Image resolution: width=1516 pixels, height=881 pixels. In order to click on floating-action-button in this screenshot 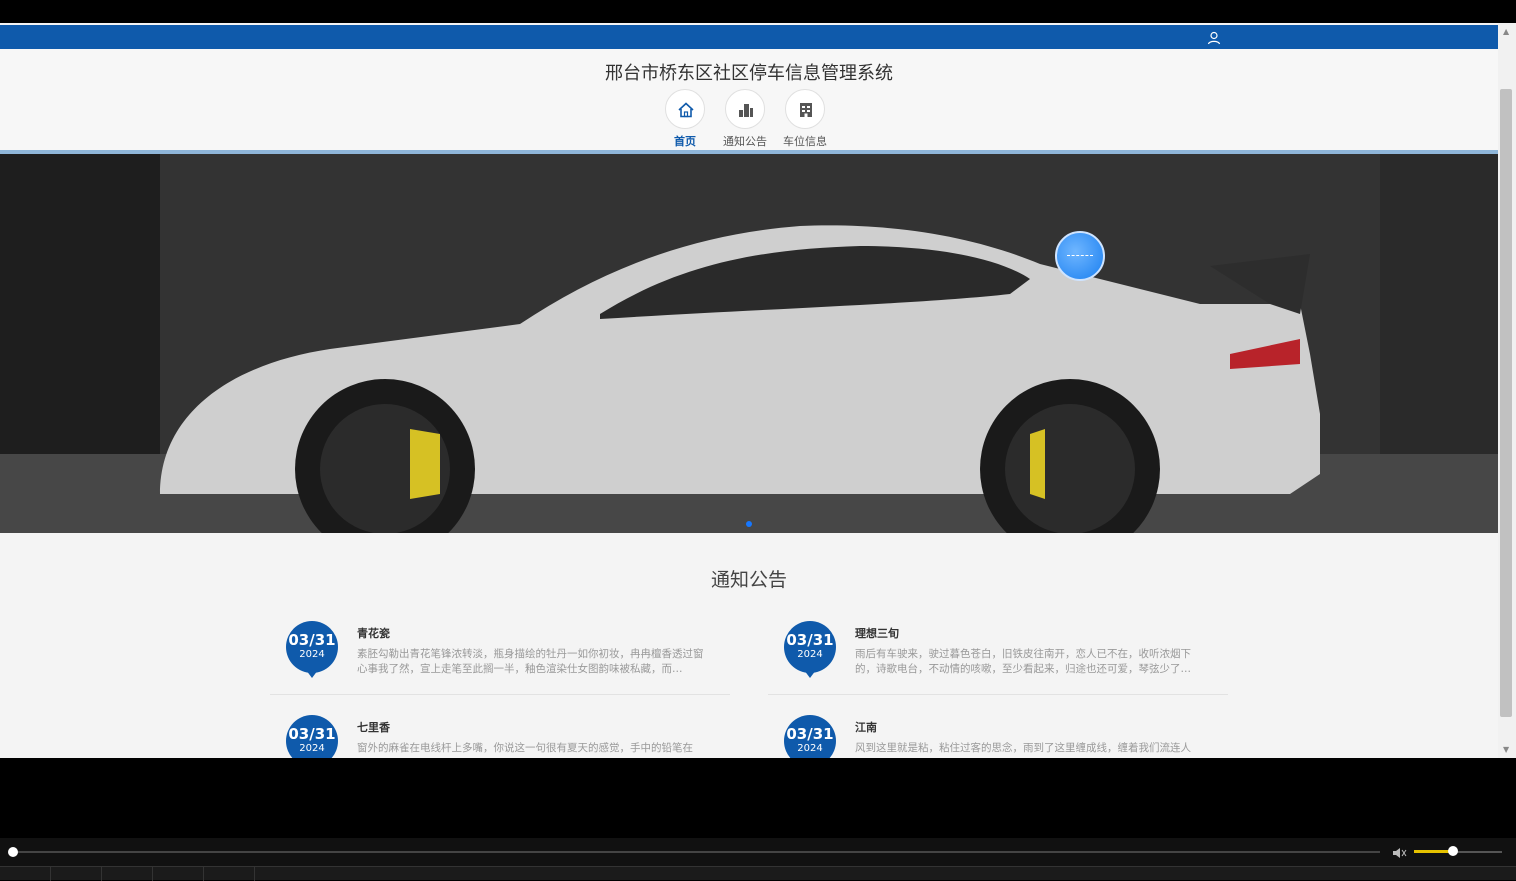, I will do `click(1080, 256)`.